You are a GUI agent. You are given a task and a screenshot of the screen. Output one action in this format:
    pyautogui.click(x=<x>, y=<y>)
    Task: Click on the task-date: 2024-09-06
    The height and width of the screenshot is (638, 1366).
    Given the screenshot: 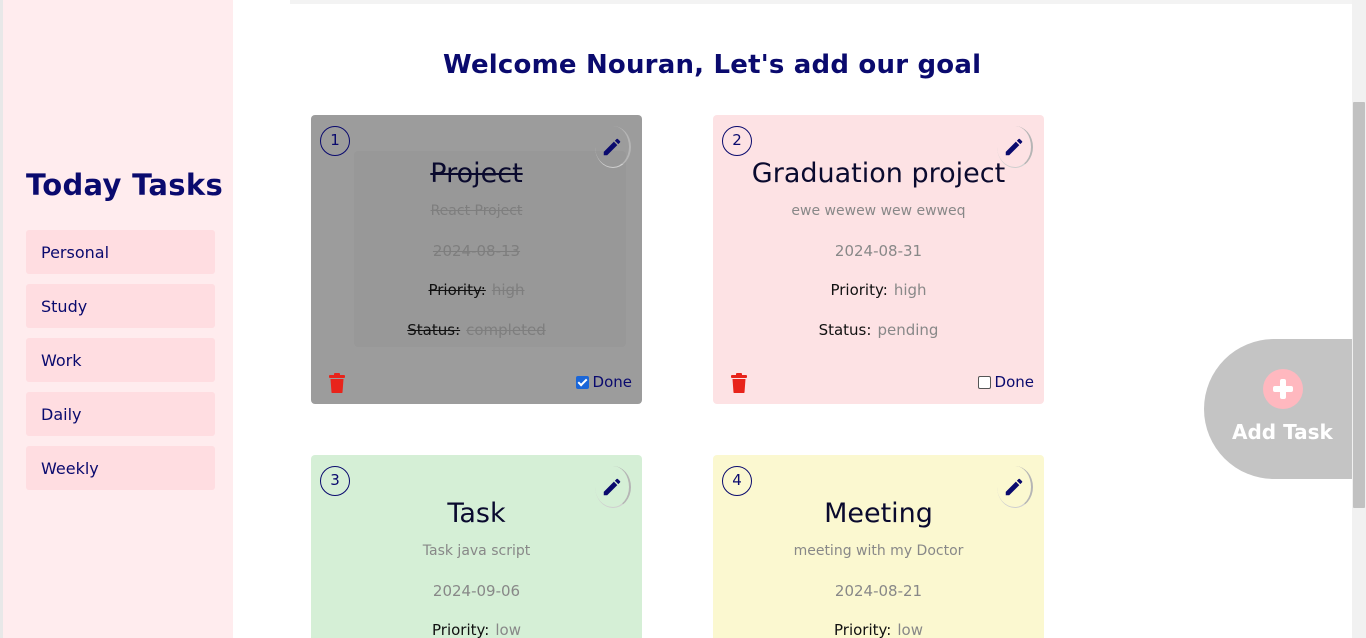 What is the action you would take?
    pyautogui.click(x=476, y=591)
    